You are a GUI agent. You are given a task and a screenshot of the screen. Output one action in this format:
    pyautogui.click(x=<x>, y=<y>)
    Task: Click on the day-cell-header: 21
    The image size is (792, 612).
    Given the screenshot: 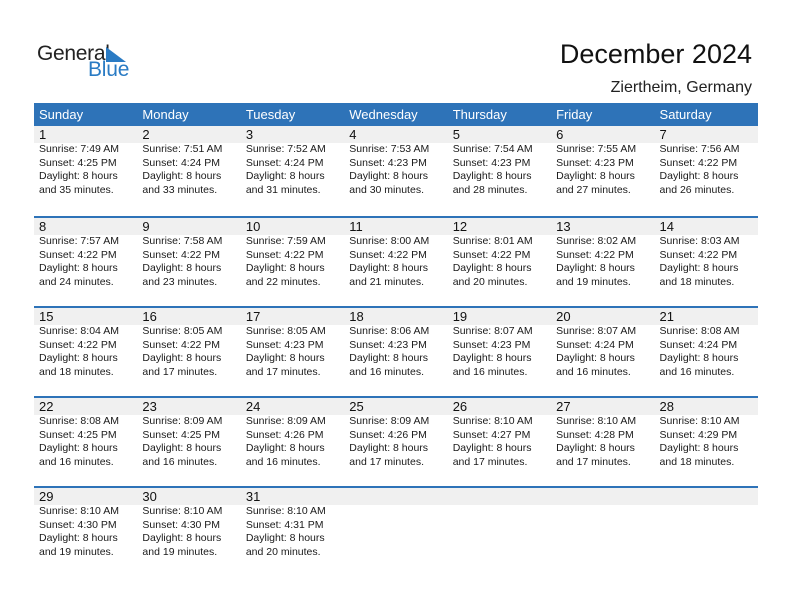 What is the action you would take?
    pyautogui.click(x=706, y=316)
    